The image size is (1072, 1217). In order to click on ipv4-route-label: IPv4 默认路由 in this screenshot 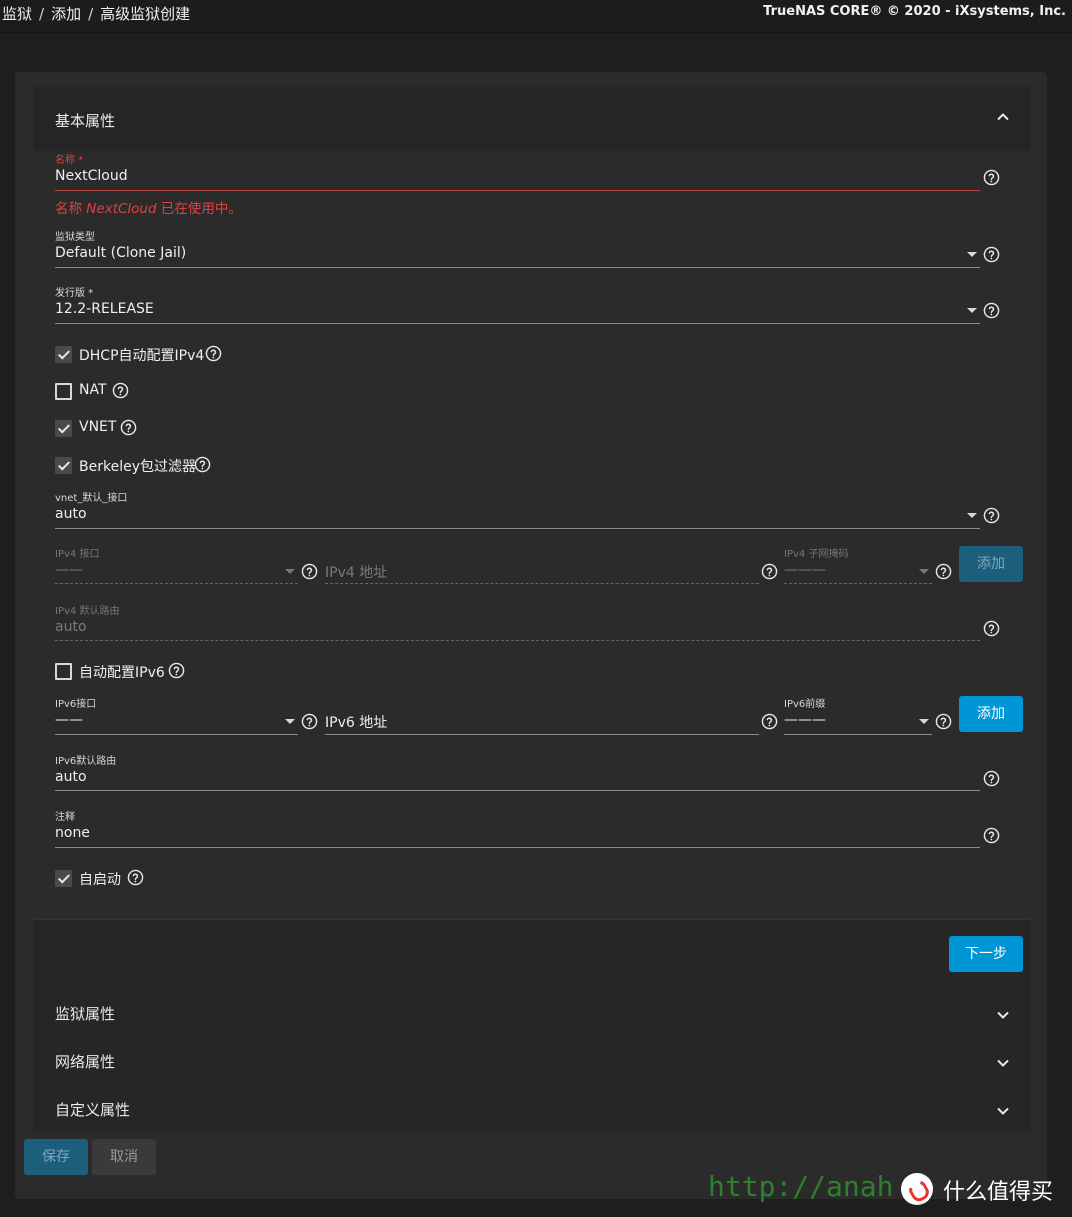, I will do `click(87, 611)`.